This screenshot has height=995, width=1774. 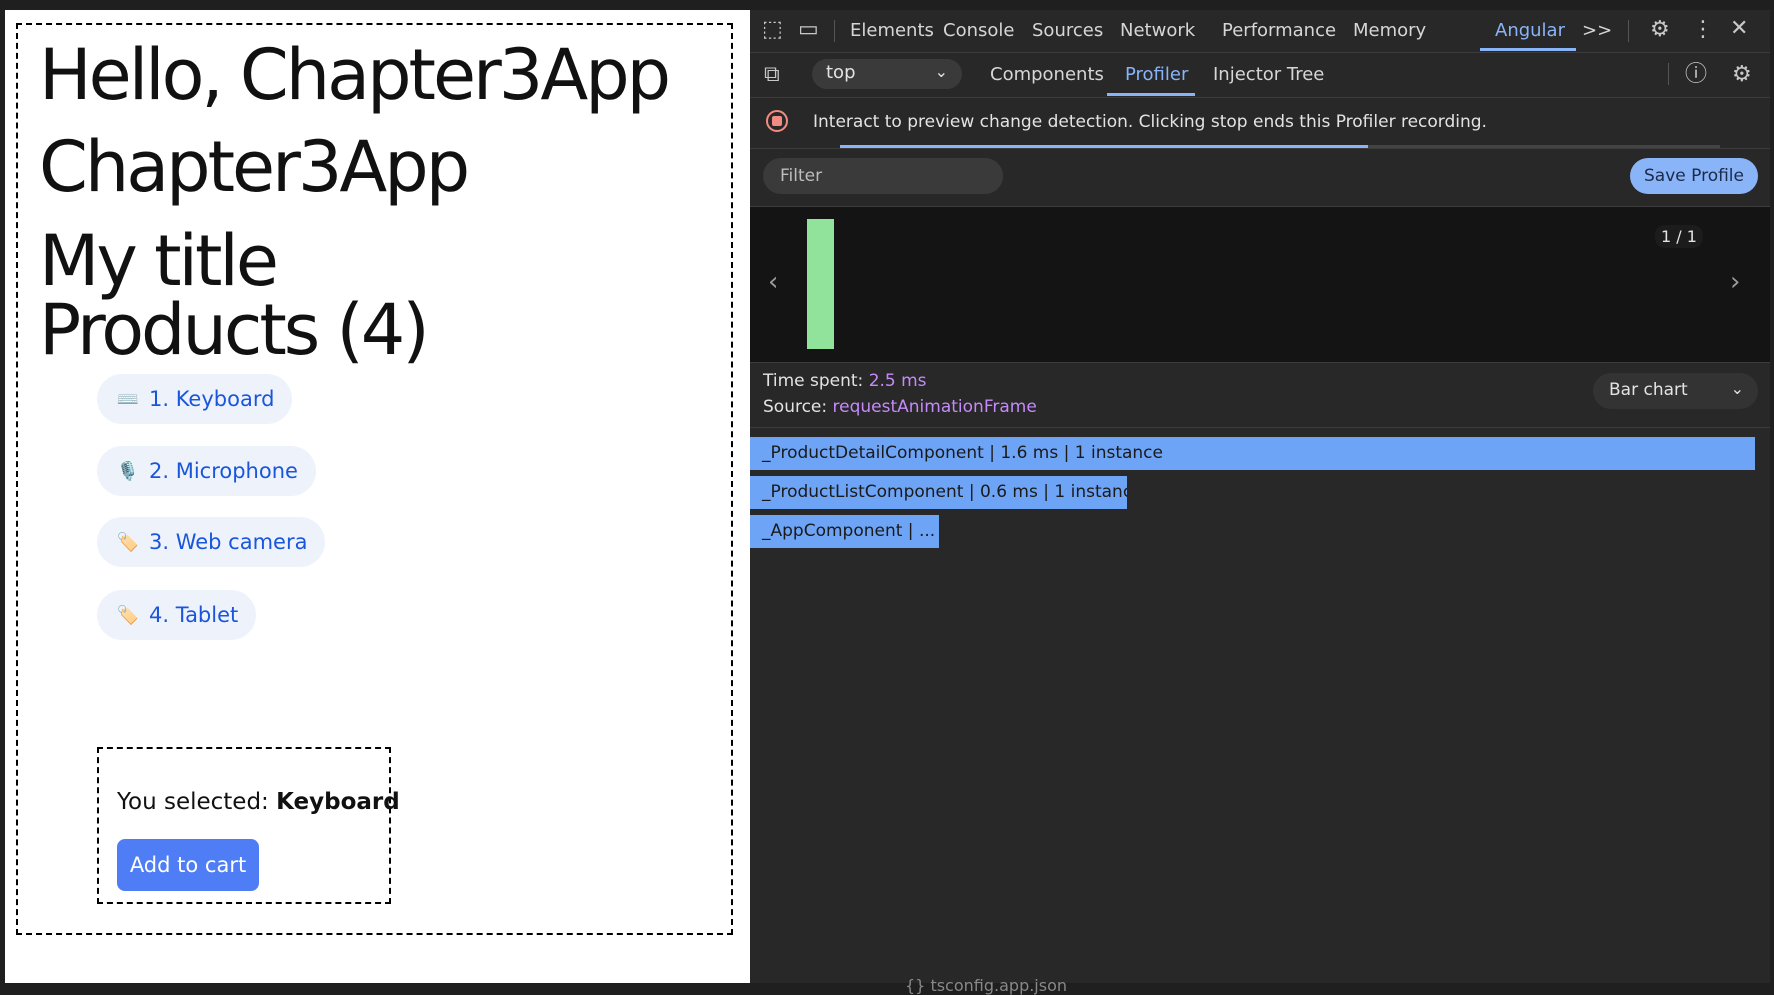 I want to click on chart-type-select: Bar chart ⌄, so click(x=1675, y=391).